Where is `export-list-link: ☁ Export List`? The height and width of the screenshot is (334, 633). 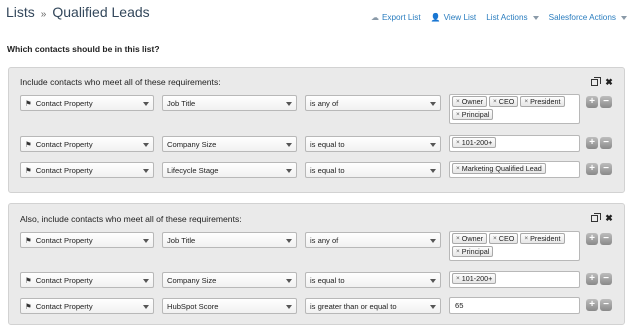 export-list-link: ☁ Export List is located at coordinates (396, 17).